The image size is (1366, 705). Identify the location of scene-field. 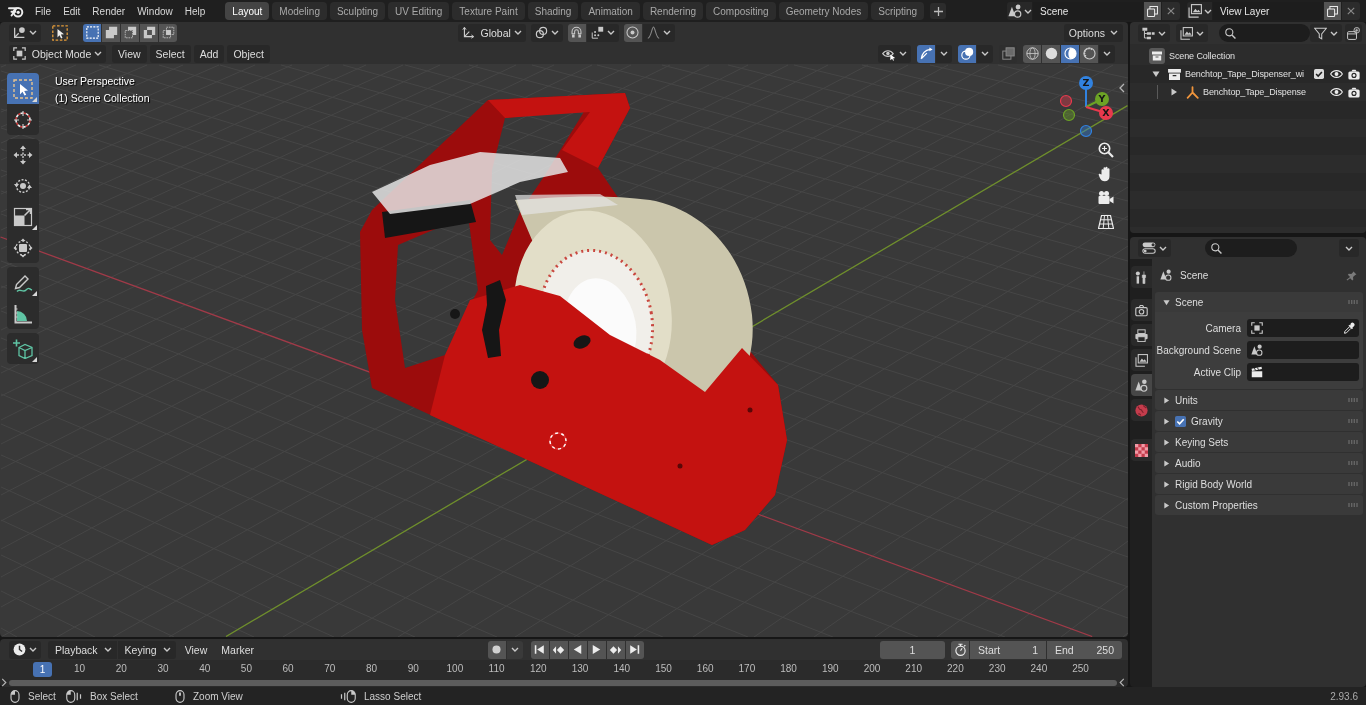
(1303, 350).